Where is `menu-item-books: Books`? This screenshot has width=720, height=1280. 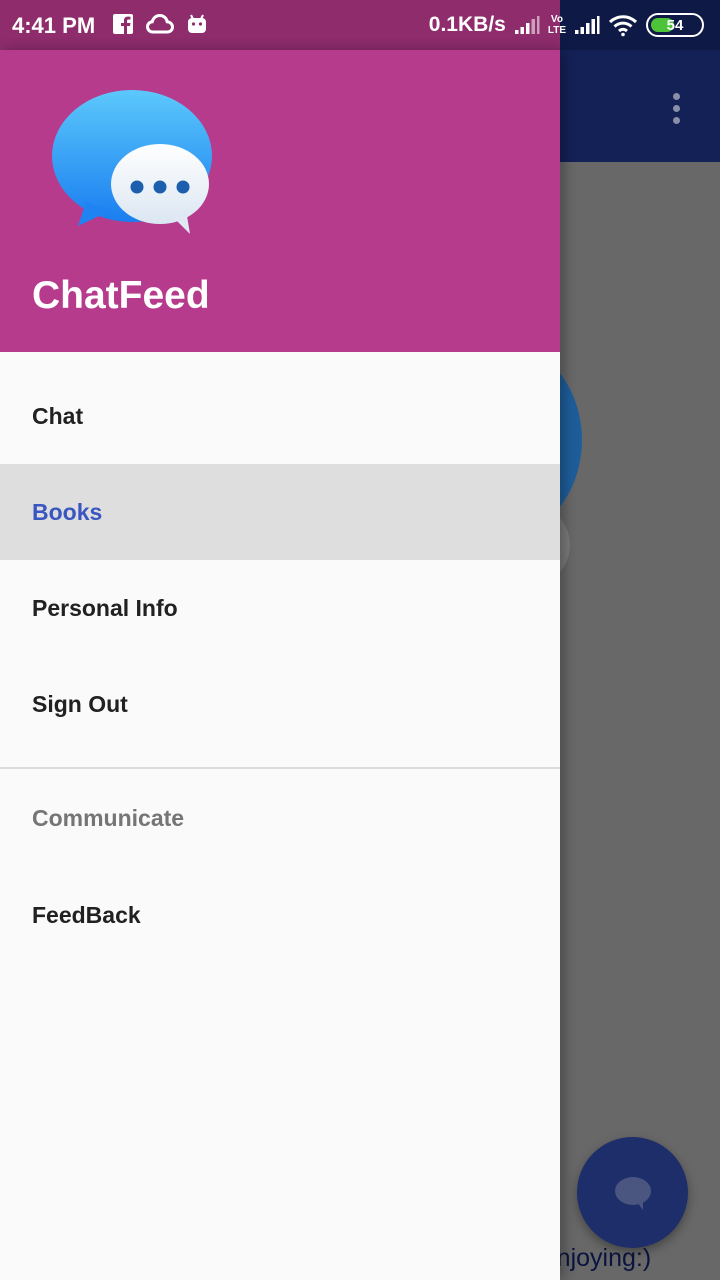 menu-item-books: Books is located at coordinates (280, 512).